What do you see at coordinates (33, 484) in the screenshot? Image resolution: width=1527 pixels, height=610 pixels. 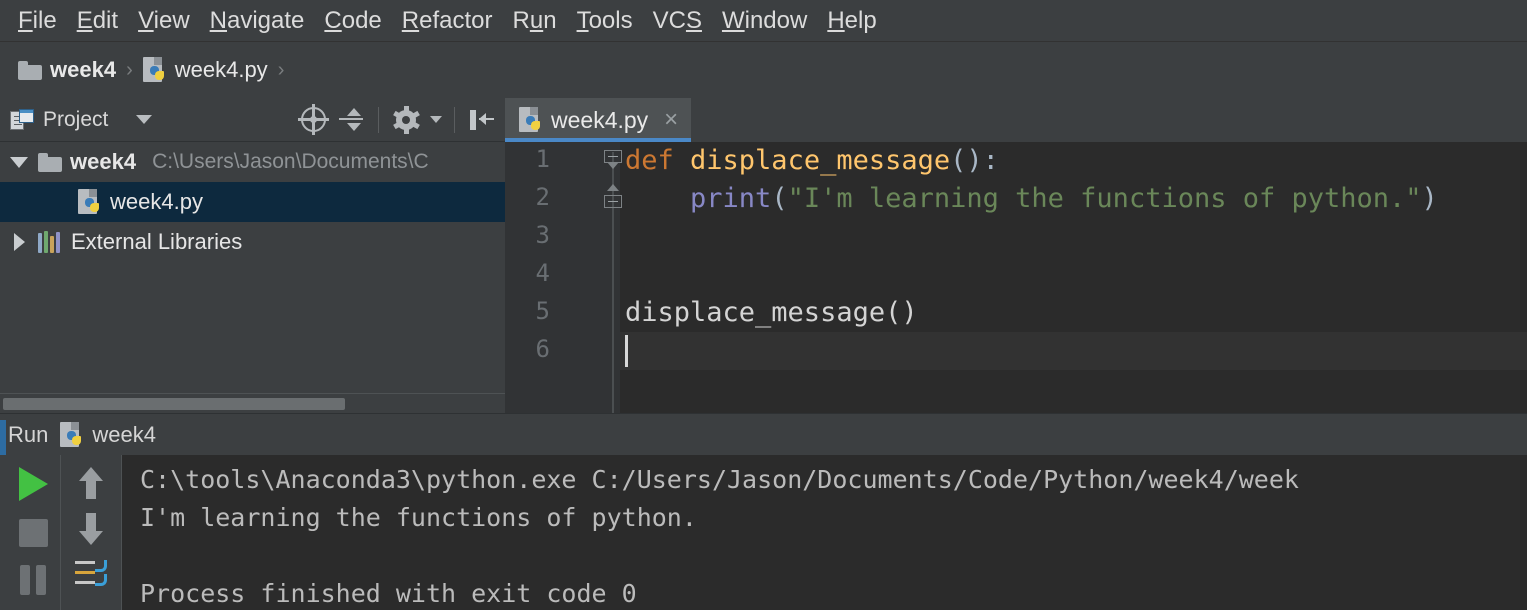 I see `rerun-play-icon` at bounding box center [33, 484].